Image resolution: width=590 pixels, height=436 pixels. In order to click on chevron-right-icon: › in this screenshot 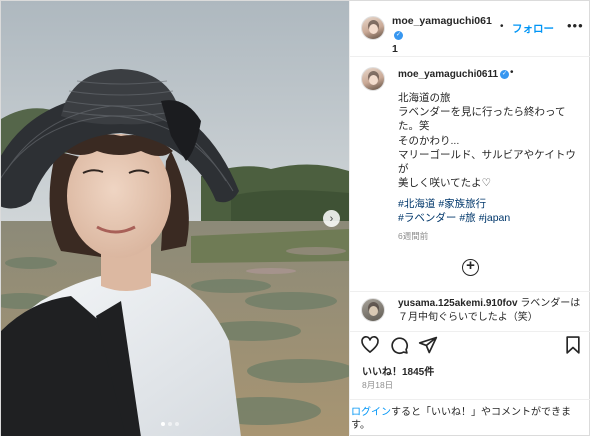, I will do `click(331, 218)`.